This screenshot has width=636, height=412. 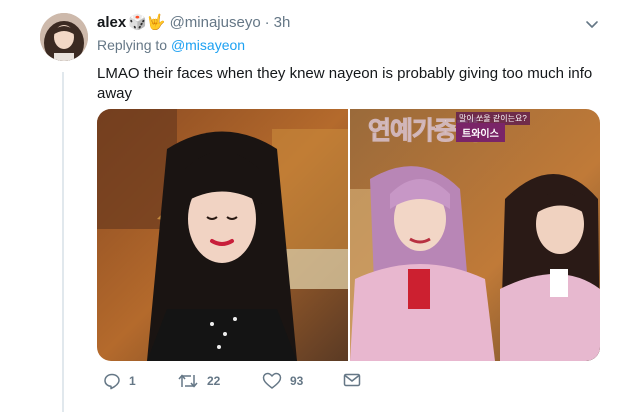 I want to click on chevron-down-icon, so click(x=592, y=24).